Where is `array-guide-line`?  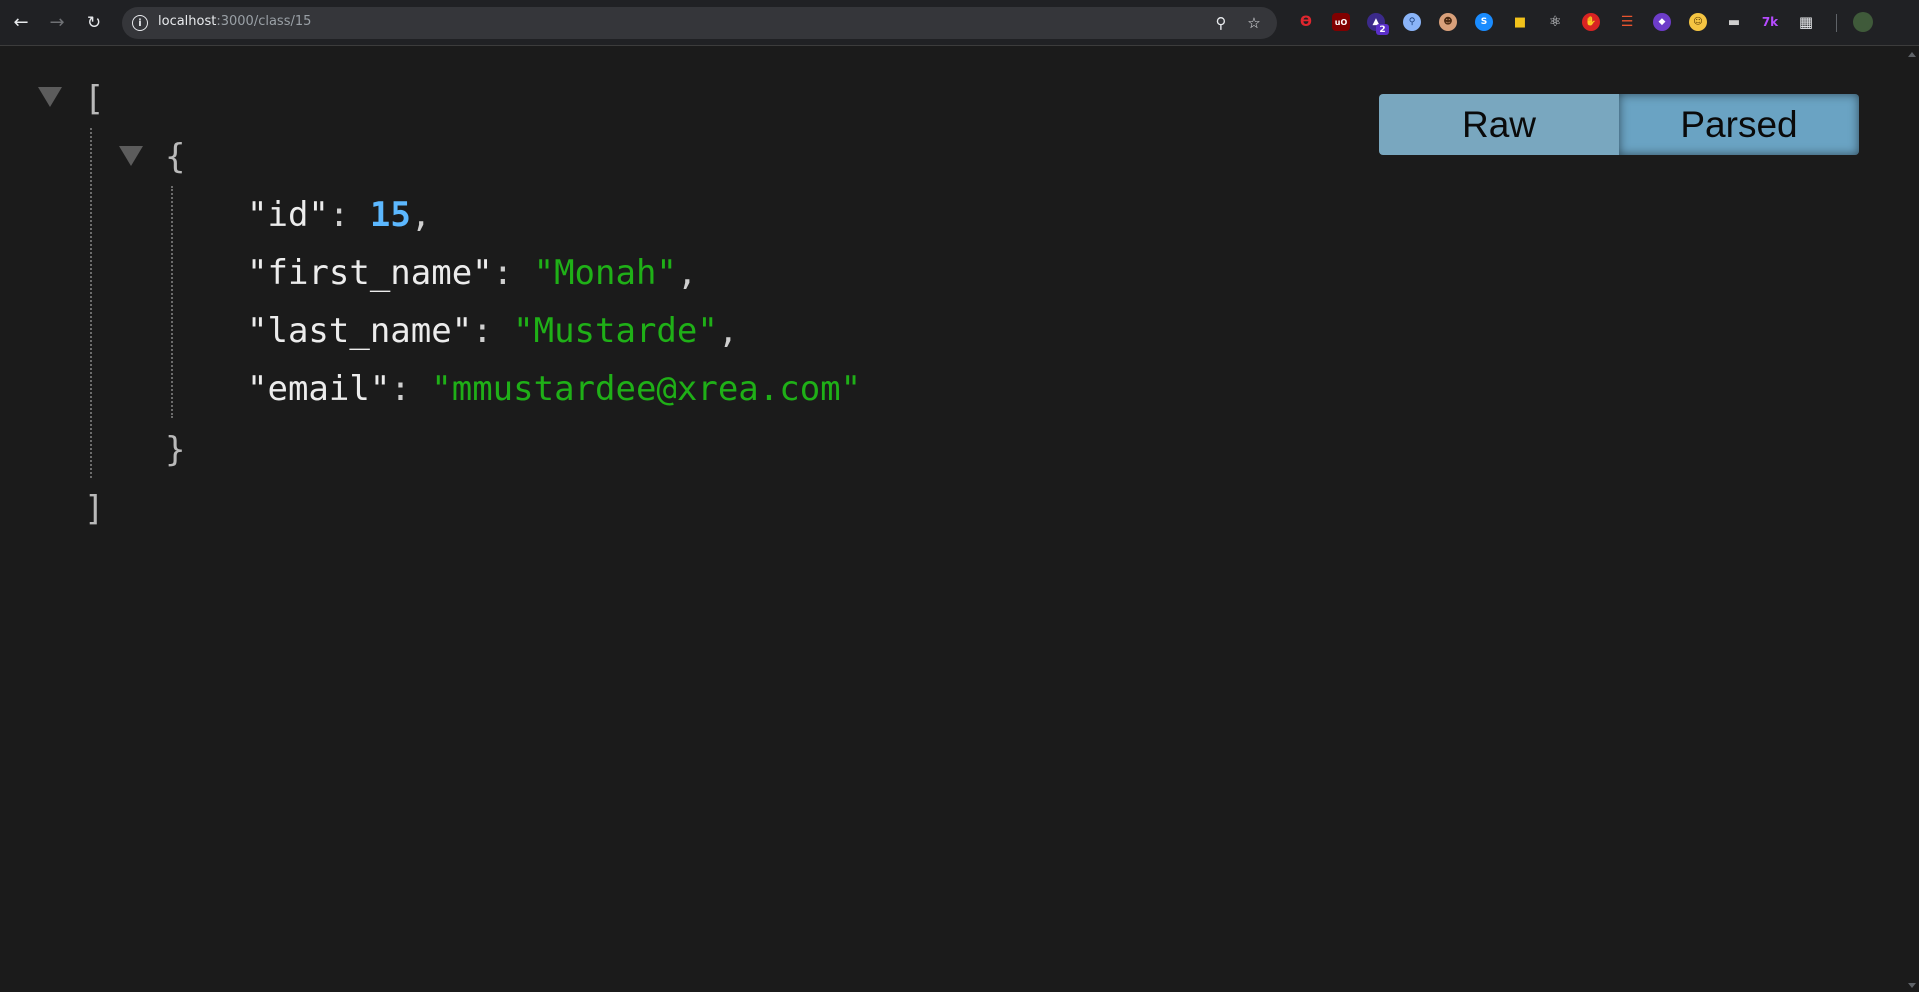
array-guide-line is located at coordinates (91, 303).